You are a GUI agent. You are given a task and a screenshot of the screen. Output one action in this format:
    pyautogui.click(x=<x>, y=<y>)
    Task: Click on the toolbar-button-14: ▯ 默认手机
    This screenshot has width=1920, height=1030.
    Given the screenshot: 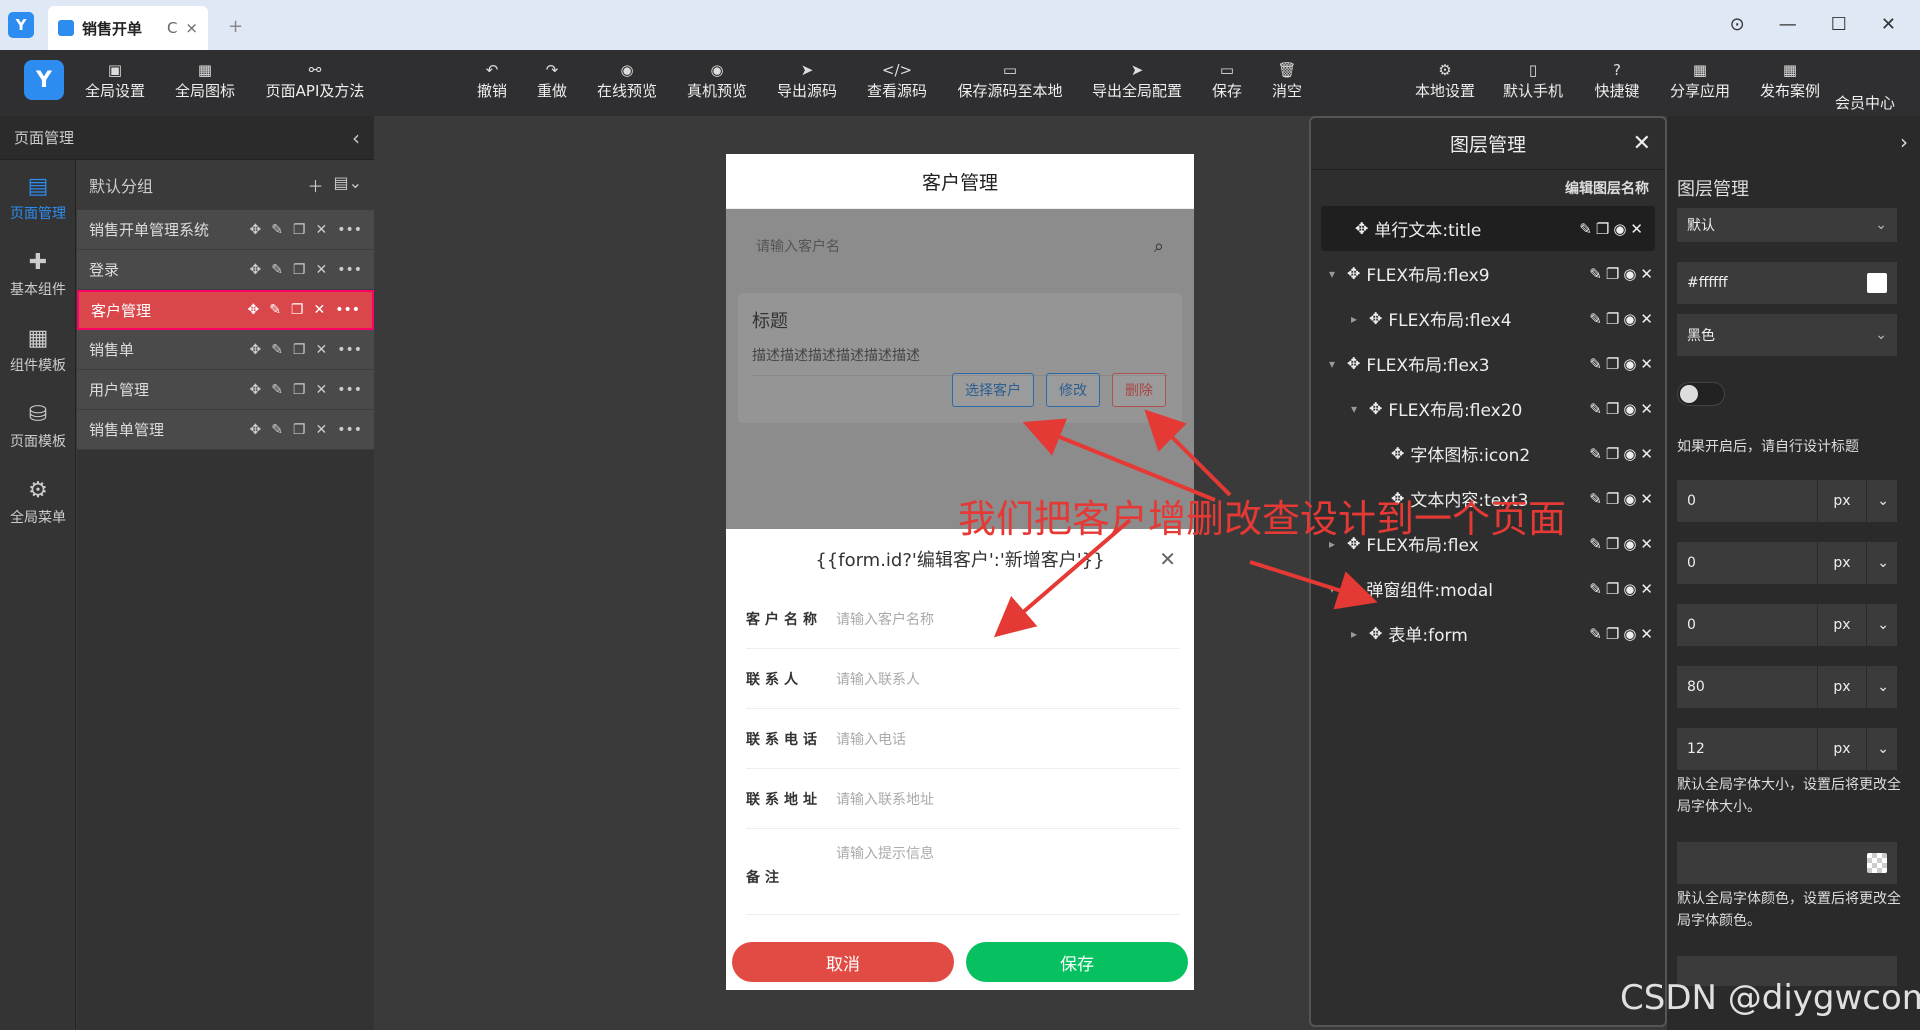 What is the action you would take?
    pyautogui.click(x=1533, y=80)
    